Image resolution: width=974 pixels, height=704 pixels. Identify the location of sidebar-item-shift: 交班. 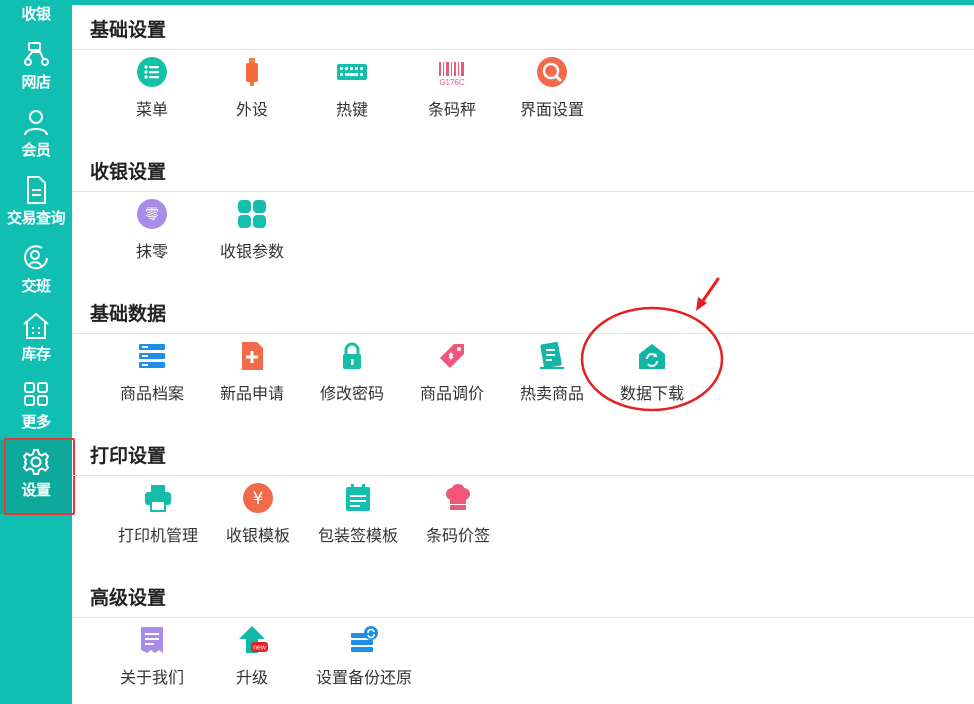
(36, 269).